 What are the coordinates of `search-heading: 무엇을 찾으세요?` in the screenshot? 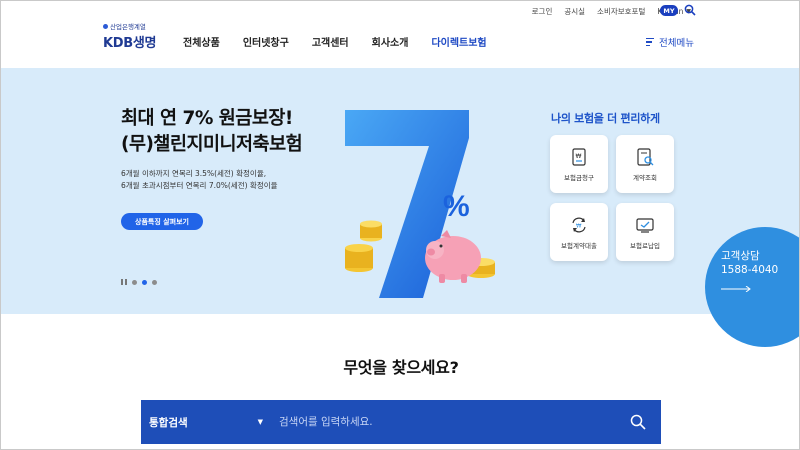 It's located at (401, 367).